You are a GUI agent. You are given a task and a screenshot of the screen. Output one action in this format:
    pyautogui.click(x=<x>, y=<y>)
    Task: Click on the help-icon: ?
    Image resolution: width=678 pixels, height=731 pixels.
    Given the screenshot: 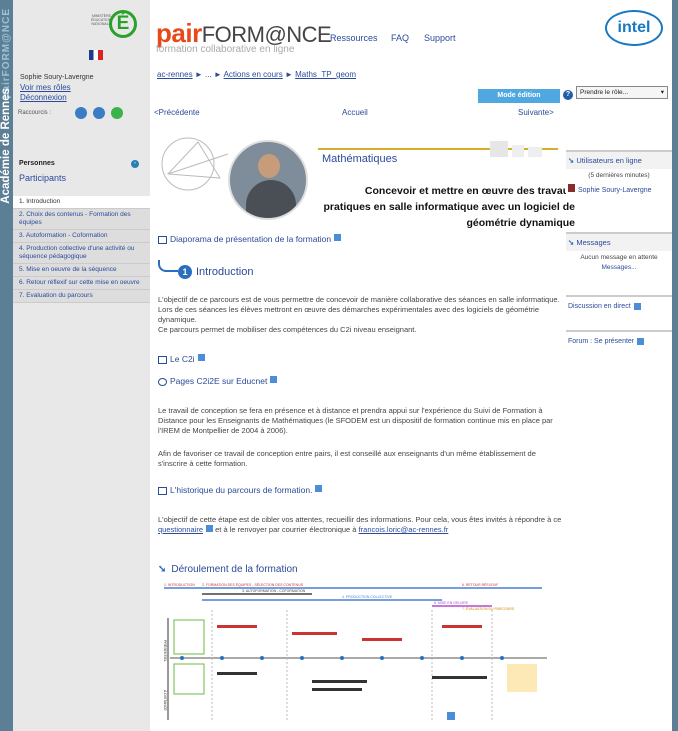 What is the action you would take?
    pyautogui.click(x=568, y=95)
    